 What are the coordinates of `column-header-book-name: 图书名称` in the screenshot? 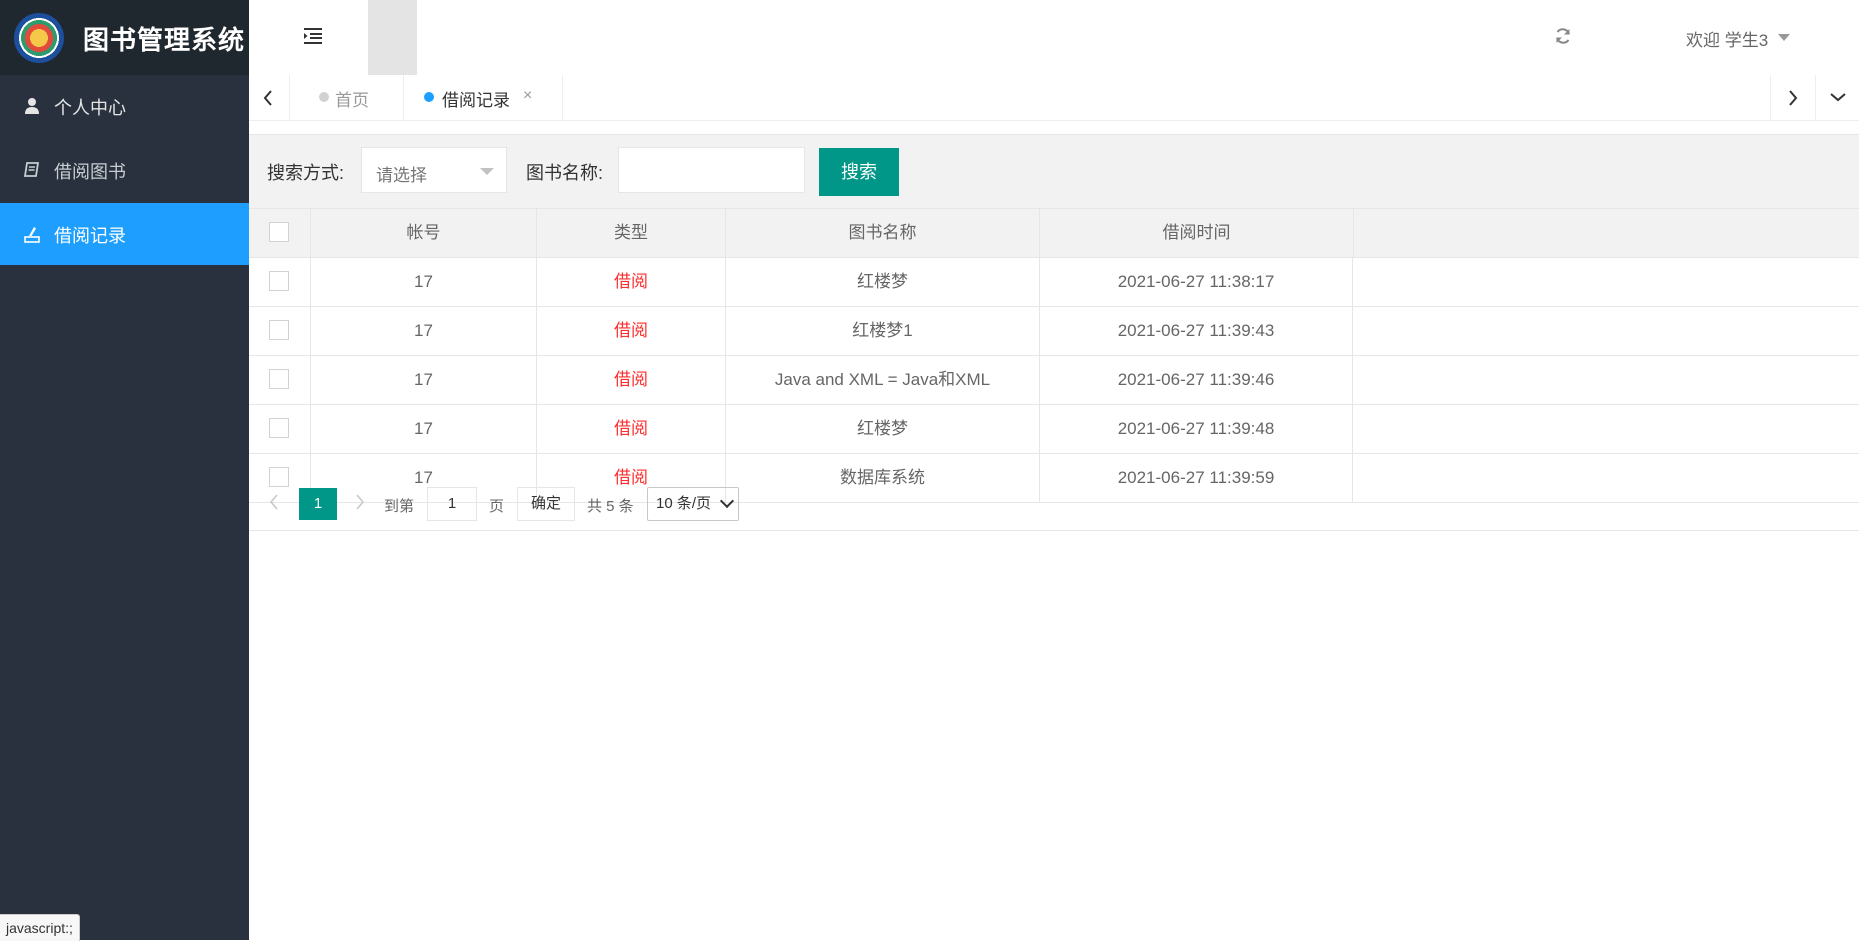 It's located at (882, 233).